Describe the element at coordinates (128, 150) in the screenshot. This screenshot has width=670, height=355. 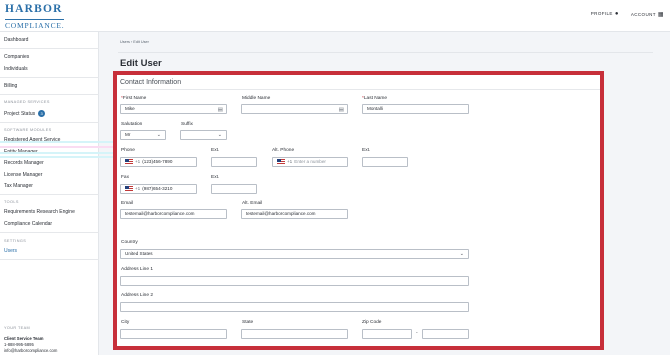
I see `phone-label: Phone` at that location.